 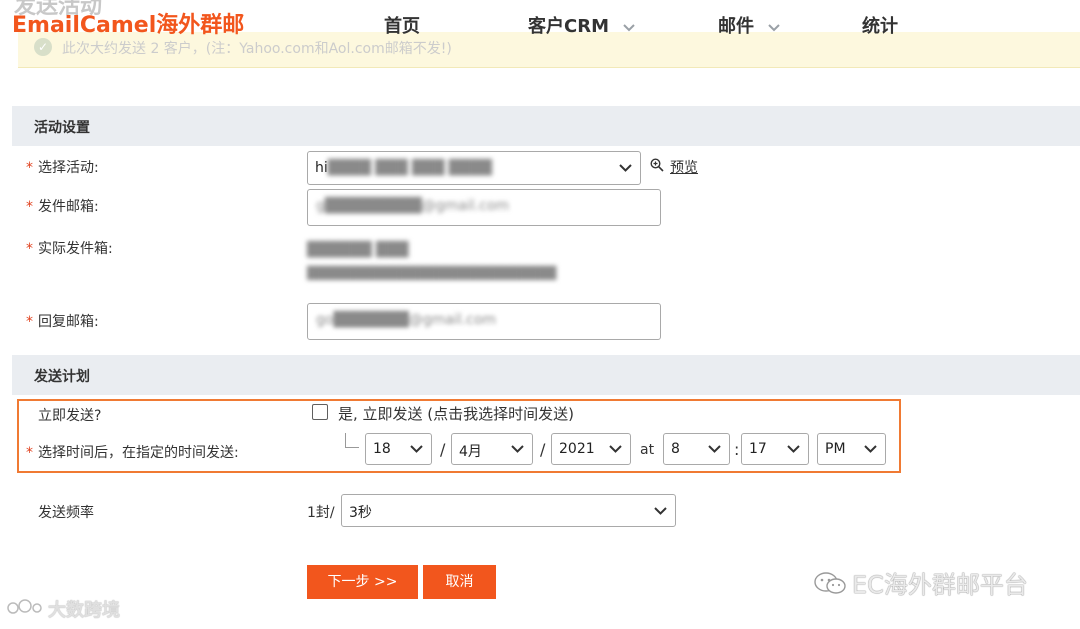 What do you see at coordinates (470, 452) in the screenshot?
I see `month-value: 4月` at bounding box center [470, 452].